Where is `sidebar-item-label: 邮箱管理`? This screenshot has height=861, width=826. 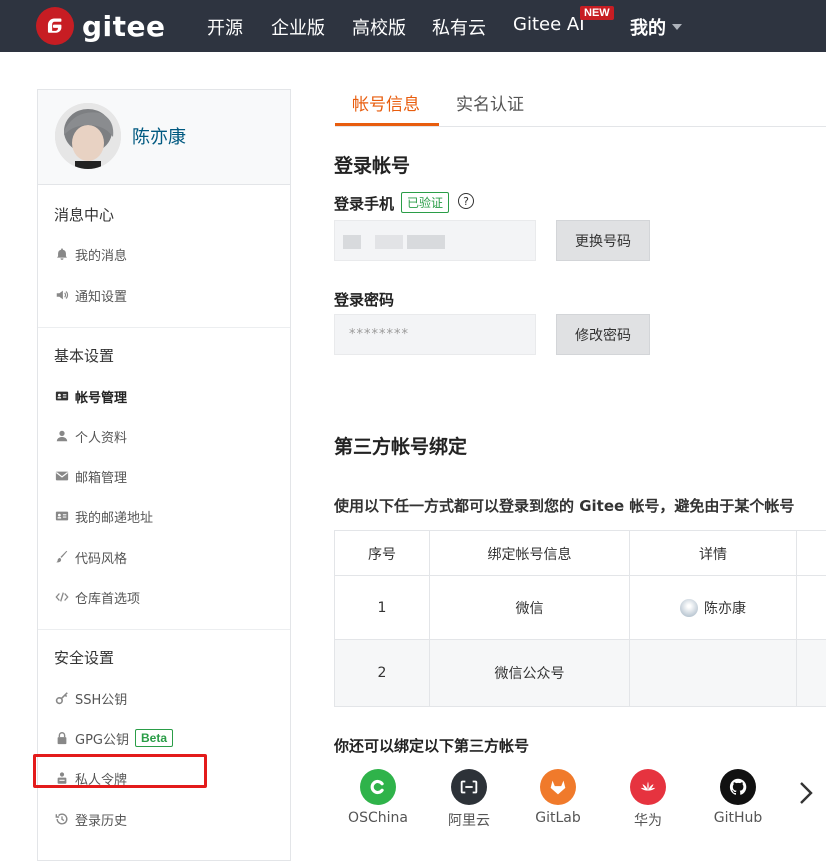 sidebar-item-label: 邮箱管理 is located at coordinates (101, 478).